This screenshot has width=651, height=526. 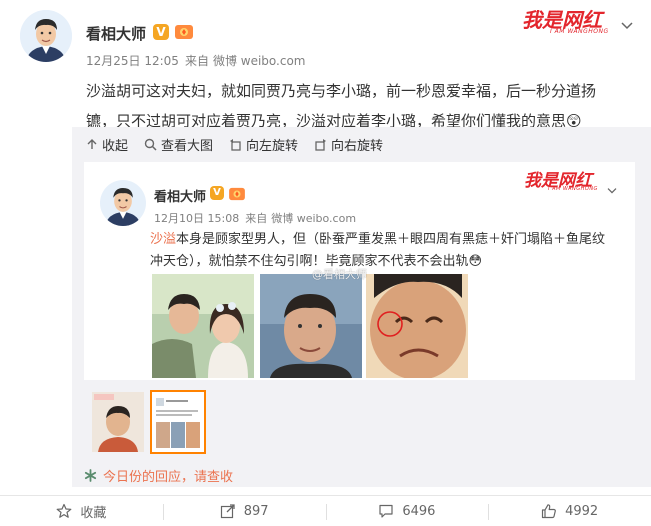 I want to click on action-bar: 收藏 897 6496 4992, so click(x=325, y=510).